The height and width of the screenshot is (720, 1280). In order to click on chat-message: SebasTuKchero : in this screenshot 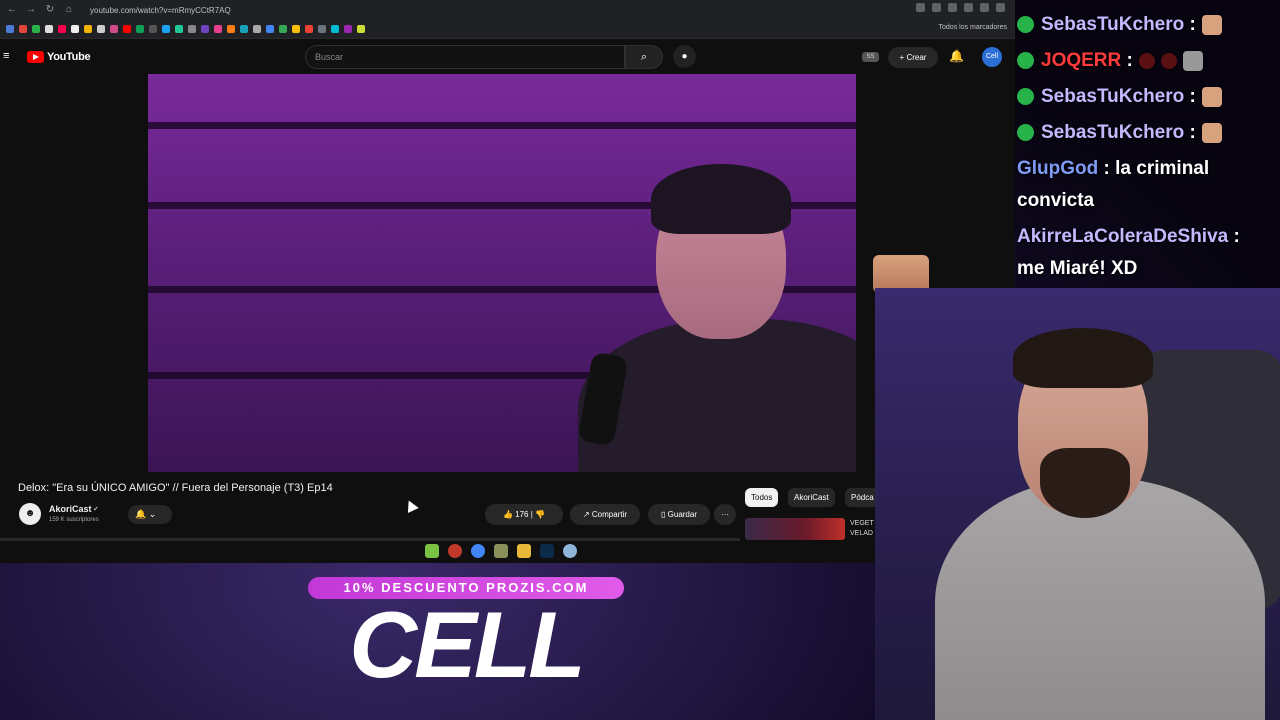, I will do `click(1119, 133)`.